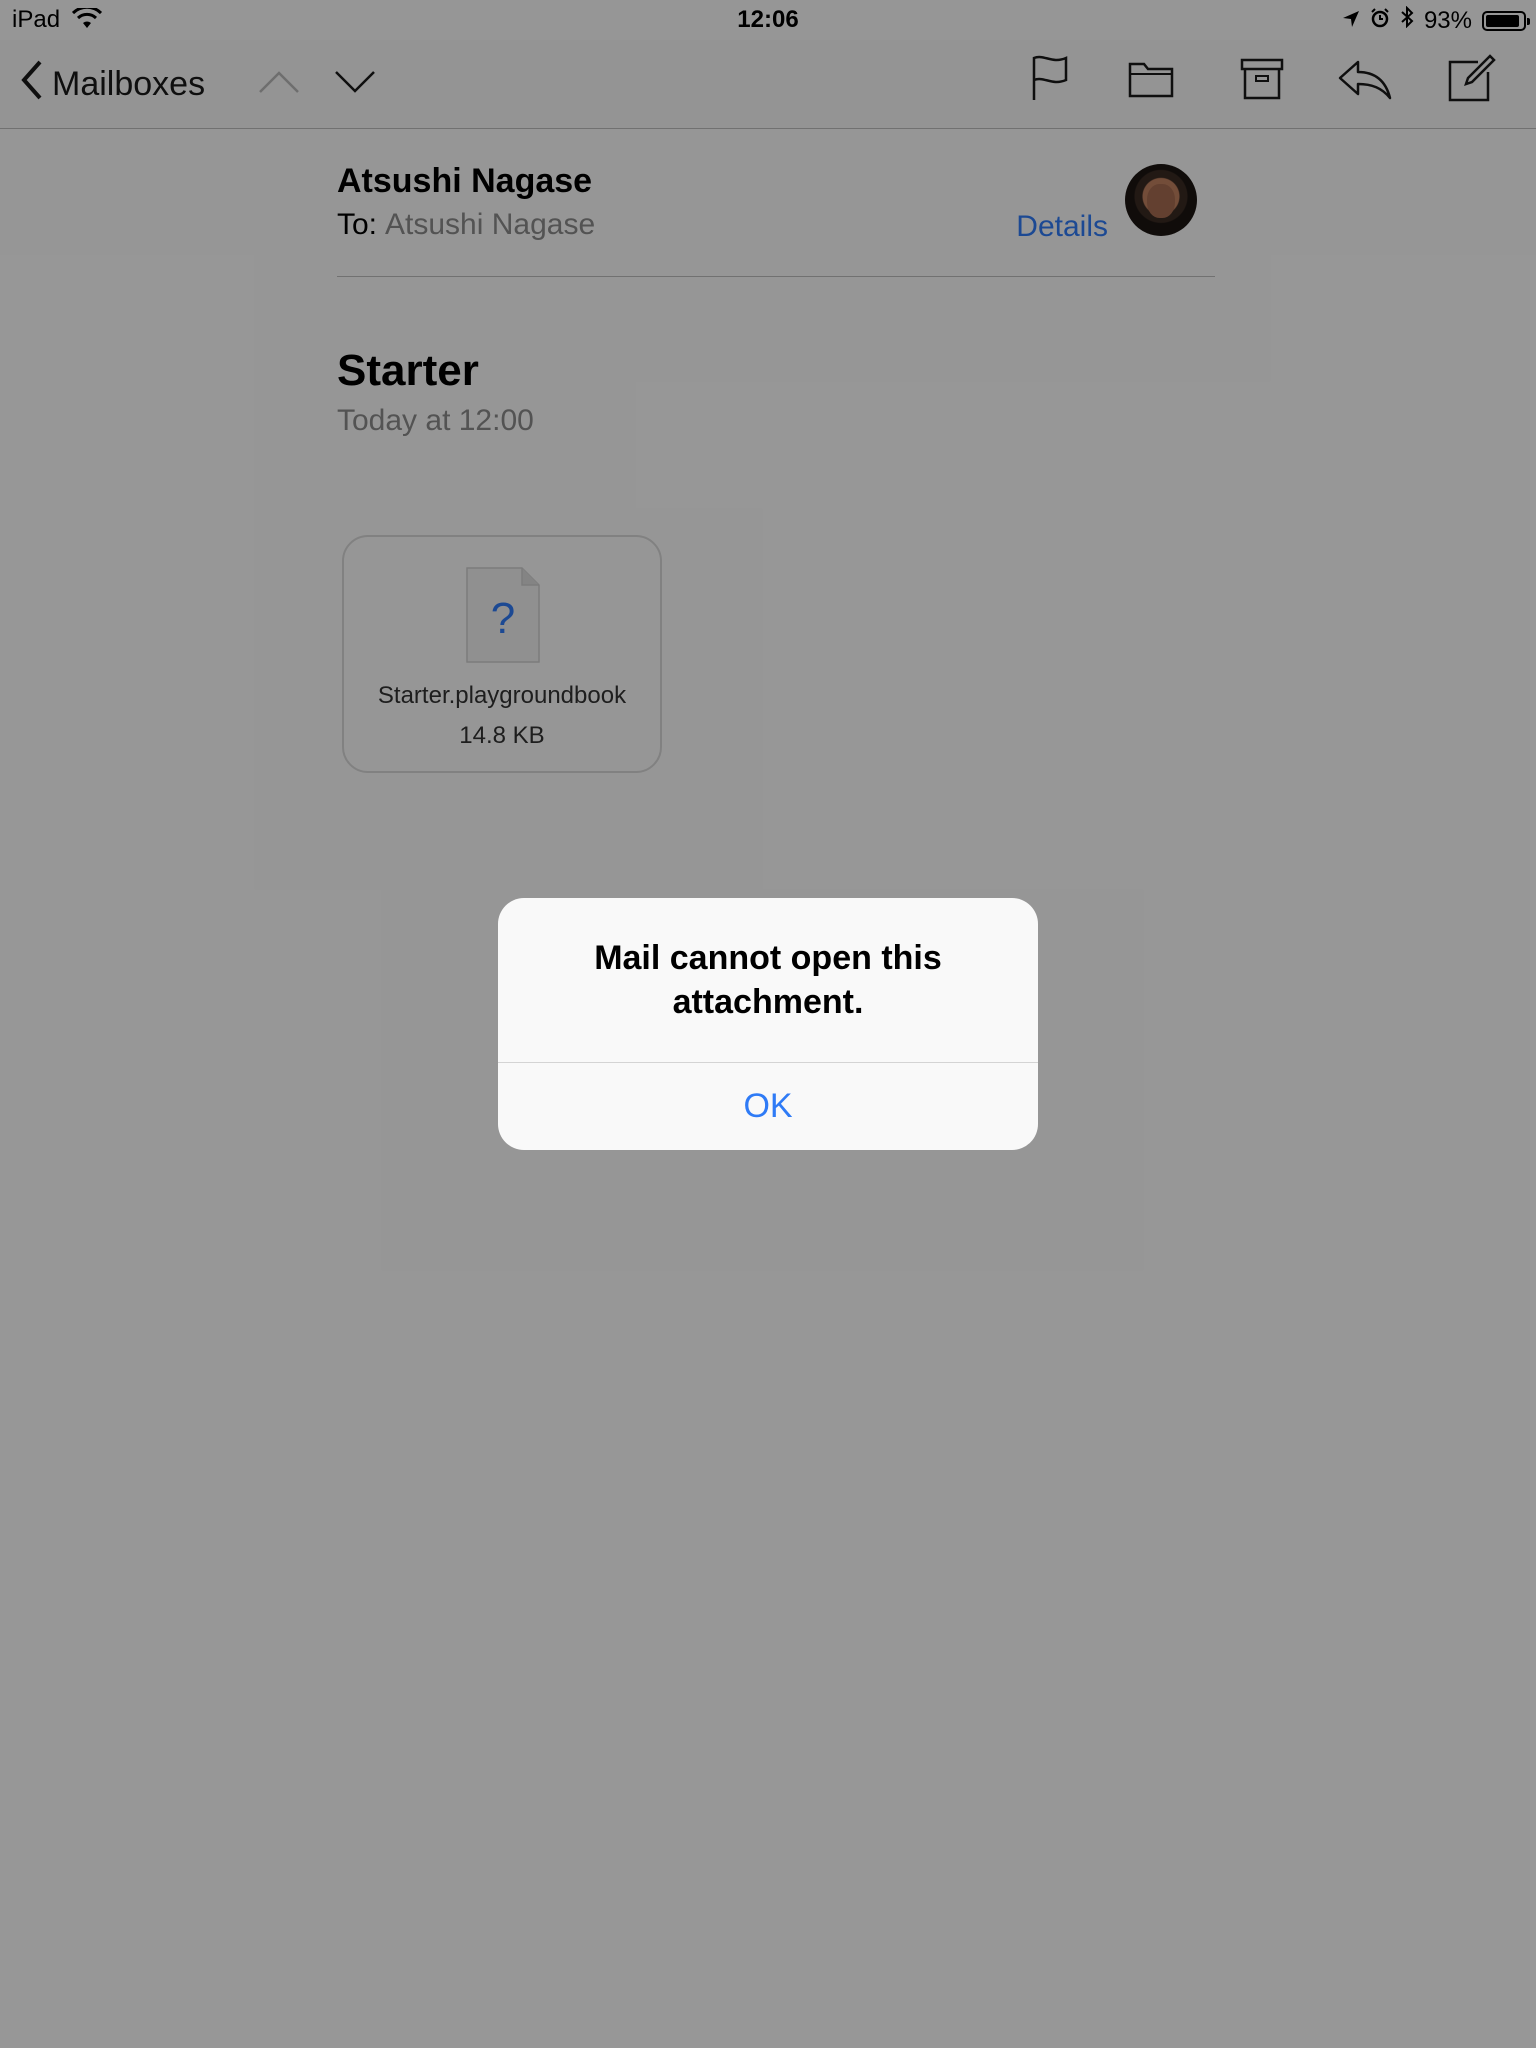 The width and height of the screenshot is (1536, 2048). What do you see at coordinates (768, 1106) in the screenshot?
I see `ok-button: OK` at bounding box center [768, 1106].